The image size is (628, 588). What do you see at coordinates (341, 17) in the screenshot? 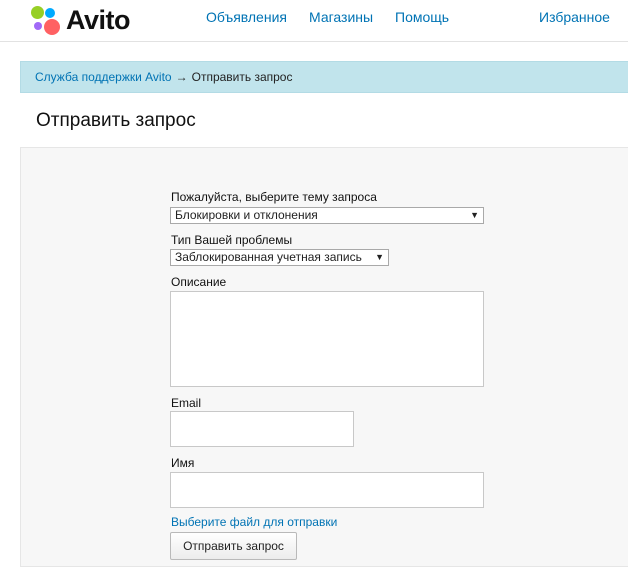
I see `nav-shops-link: Магазины` at bounding box center [341, 17].